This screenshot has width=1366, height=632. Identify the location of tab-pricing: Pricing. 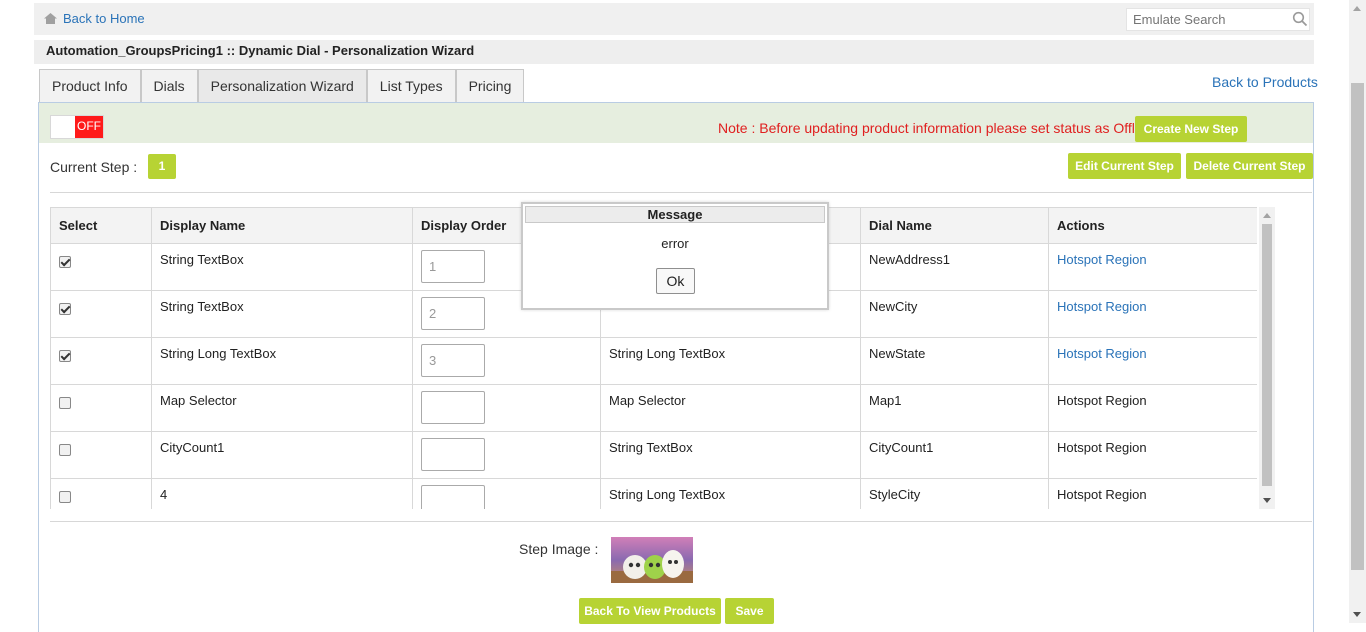
(490, 86).